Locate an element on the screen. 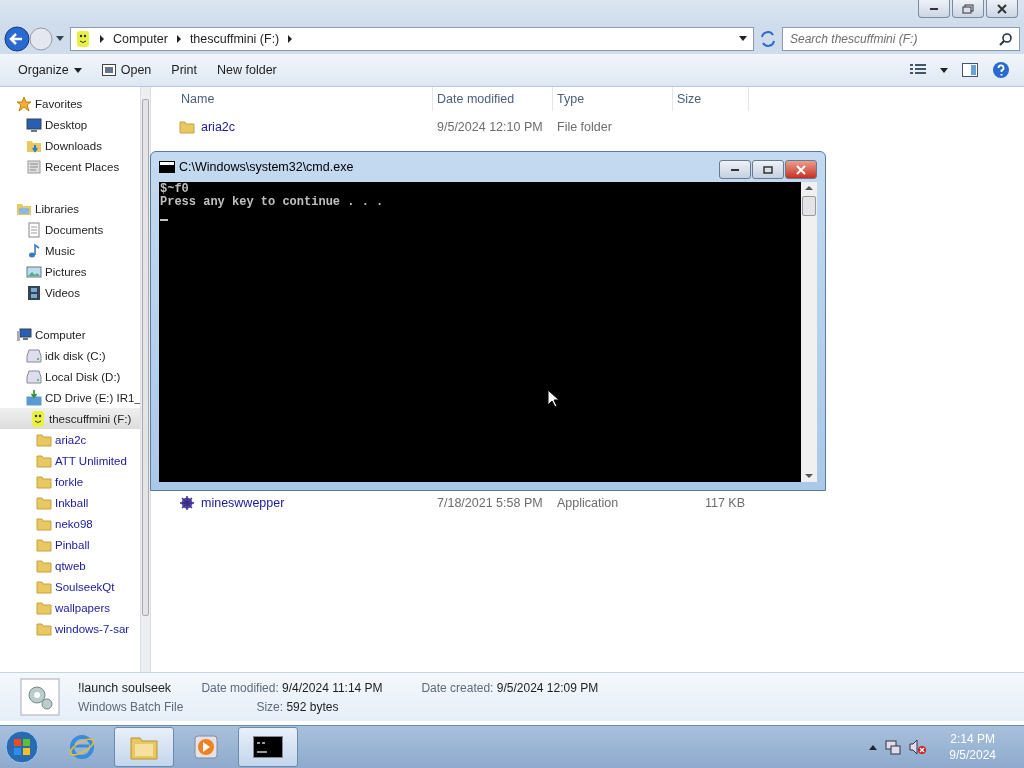 This screenshot has height=768, width=1024. view-options-icon is located at coordinates (918, 70).